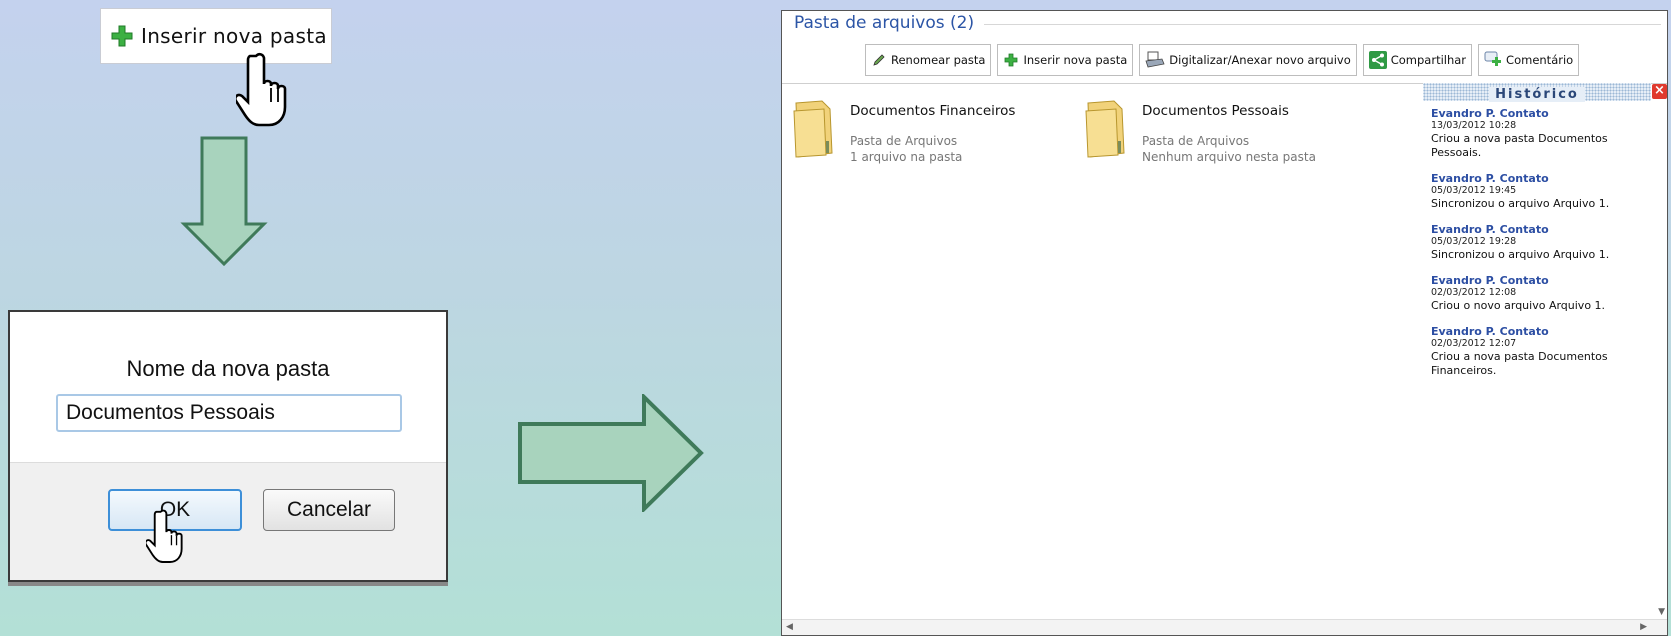 This screenshot has height=636, width=1671. What do you see at coordinates (1224, 627) in the screenshot?
I see `horizontal-scrollbar: ◀ ▶` at bounding box center [1224, 627].